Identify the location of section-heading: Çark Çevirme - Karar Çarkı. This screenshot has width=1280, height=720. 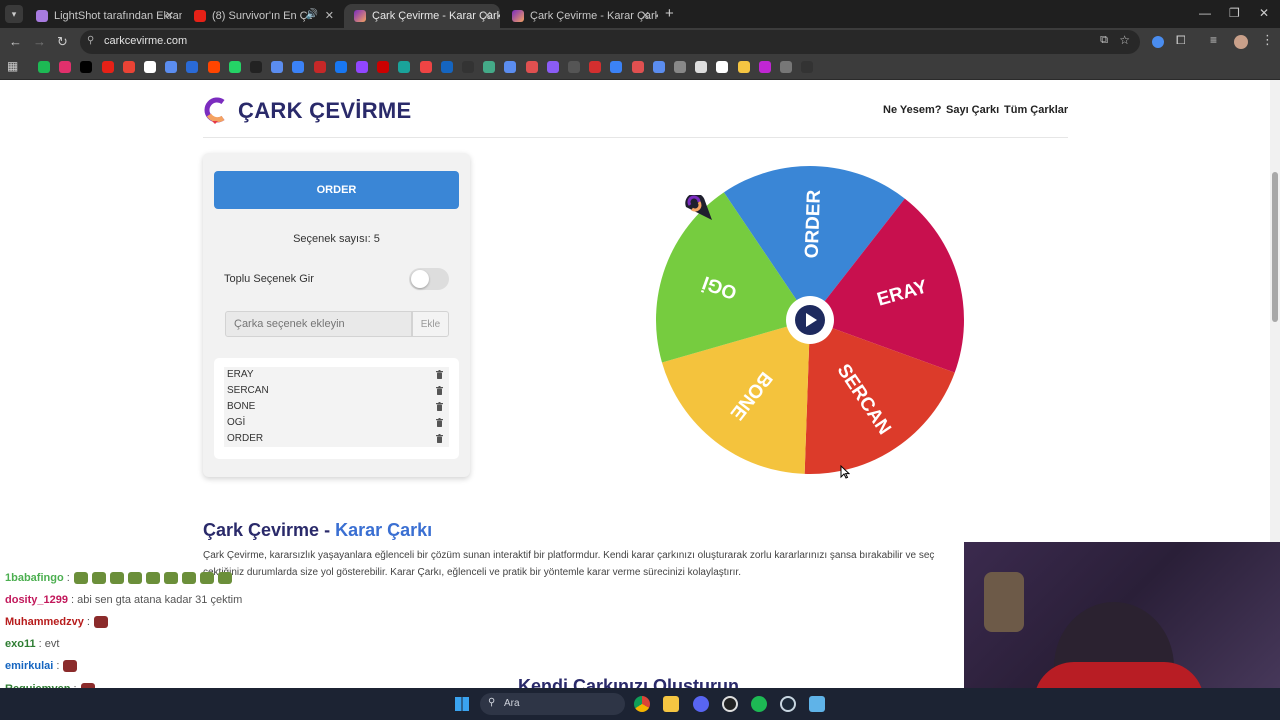
(317, 530).